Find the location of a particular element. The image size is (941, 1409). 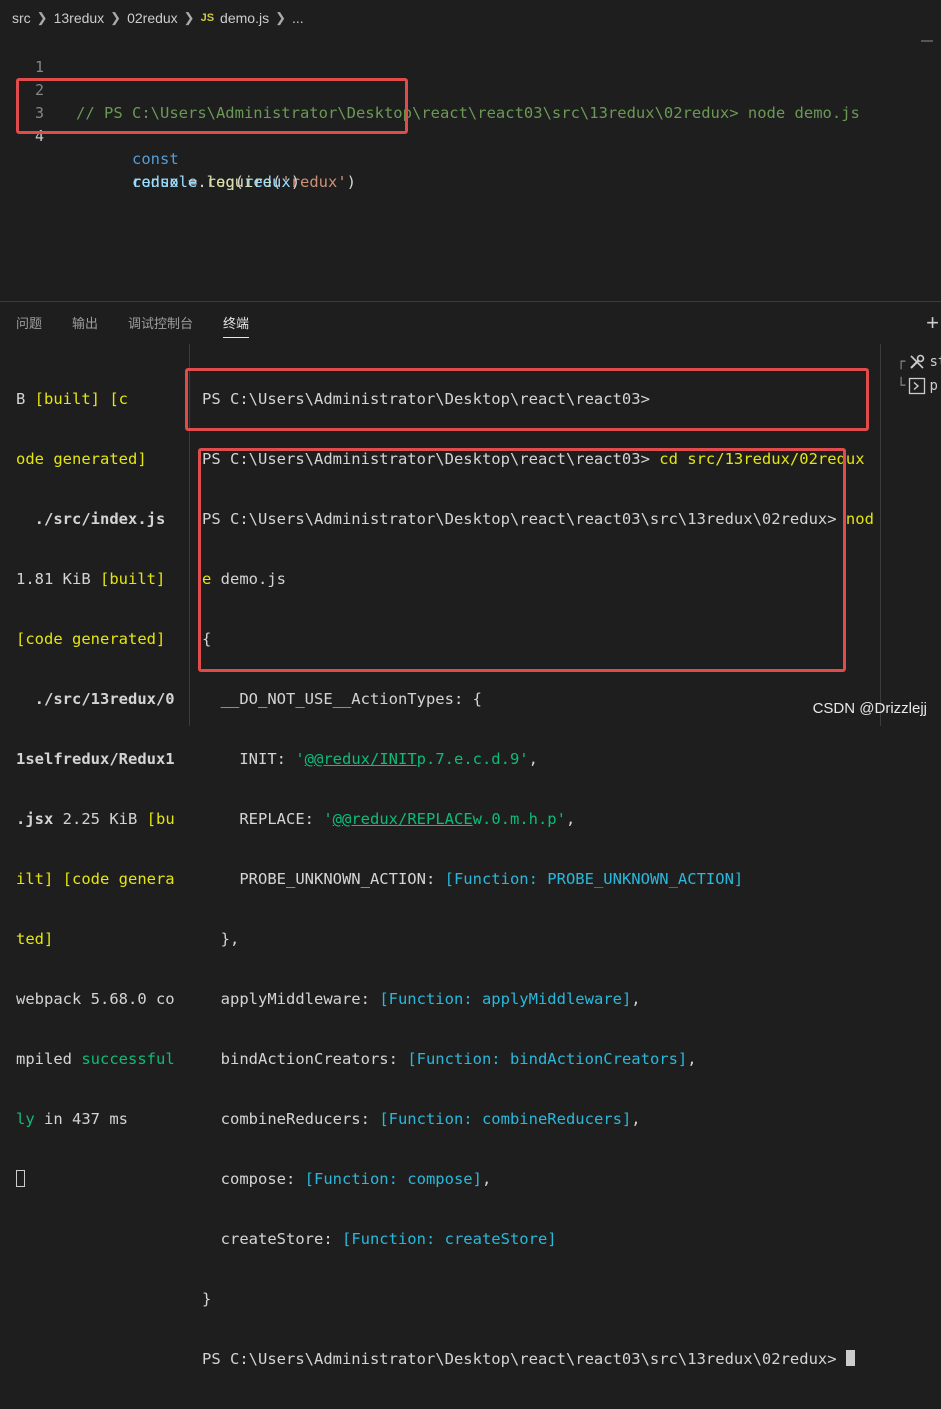

tab-problems: 问题 is located at coordinates (29, 323).